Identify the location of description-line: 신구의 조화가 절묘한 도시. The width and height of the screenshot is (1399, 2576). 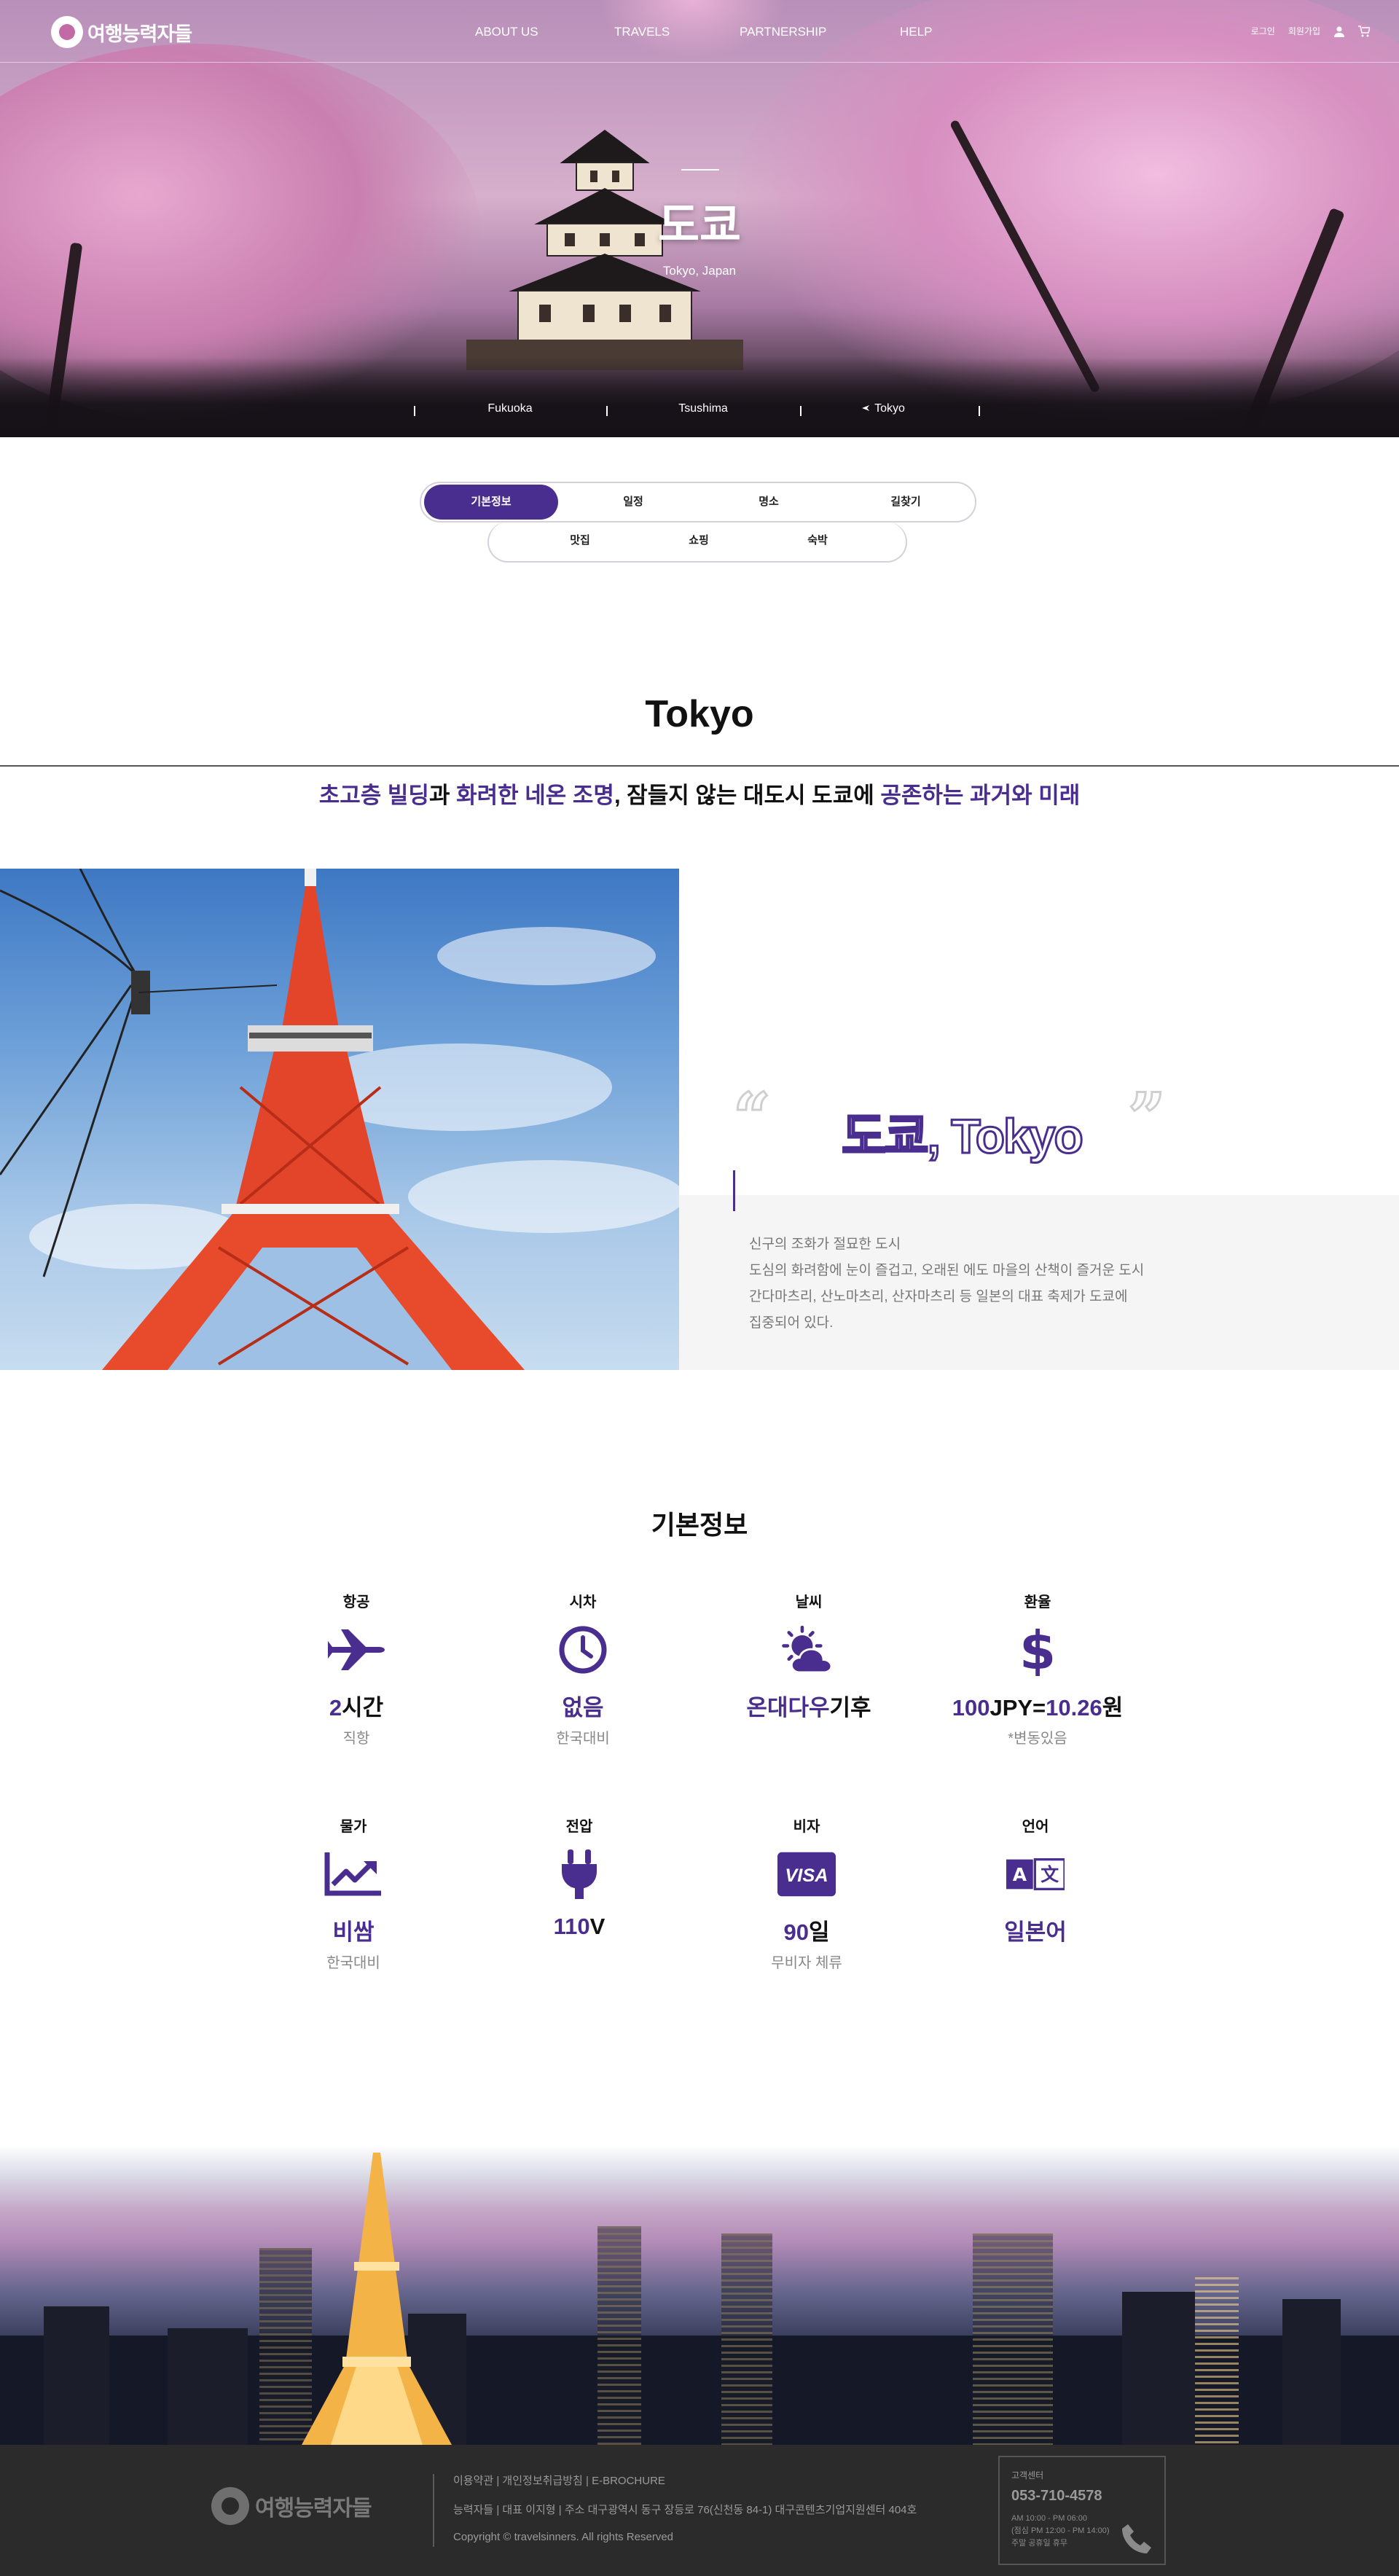
(825, 1244).